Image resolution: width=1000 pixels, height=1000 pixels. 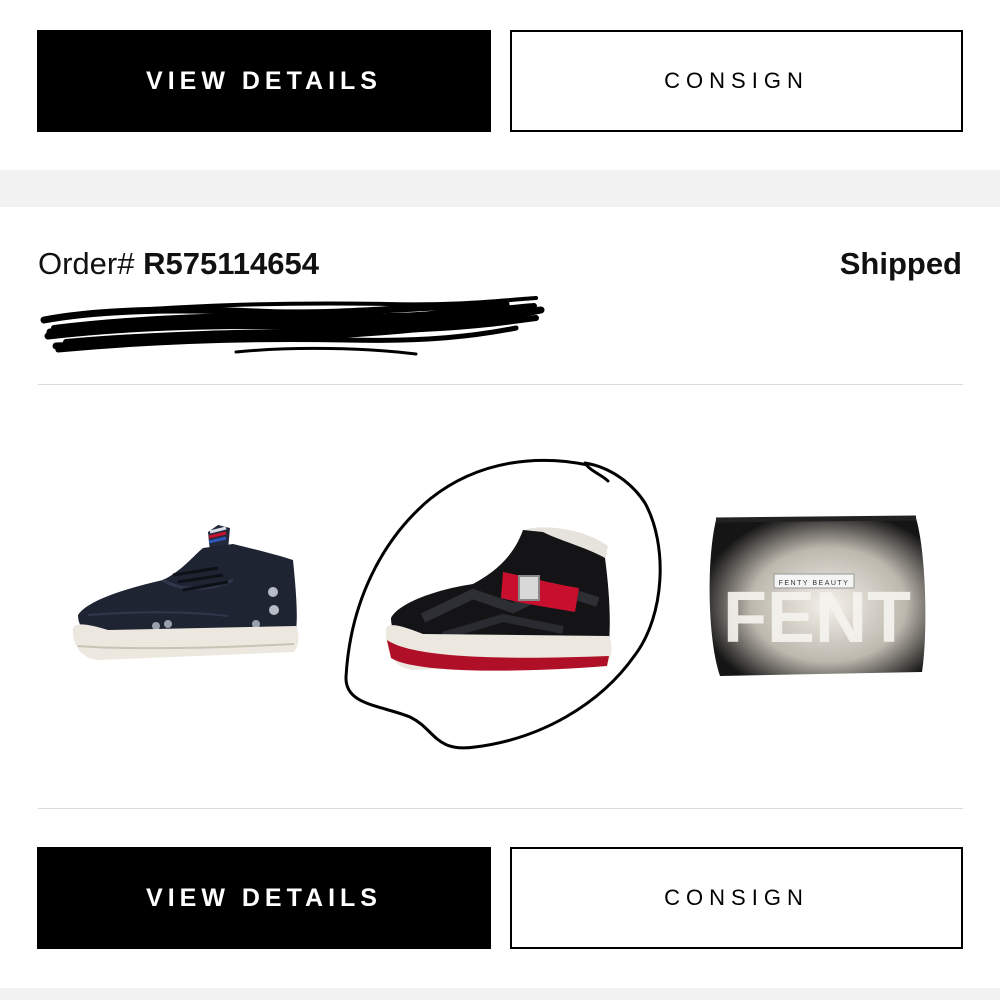 What do you see at coordinates (292, 326) in the screenshot?
I see `redacted-scribble` at bounding box center [292, 326].